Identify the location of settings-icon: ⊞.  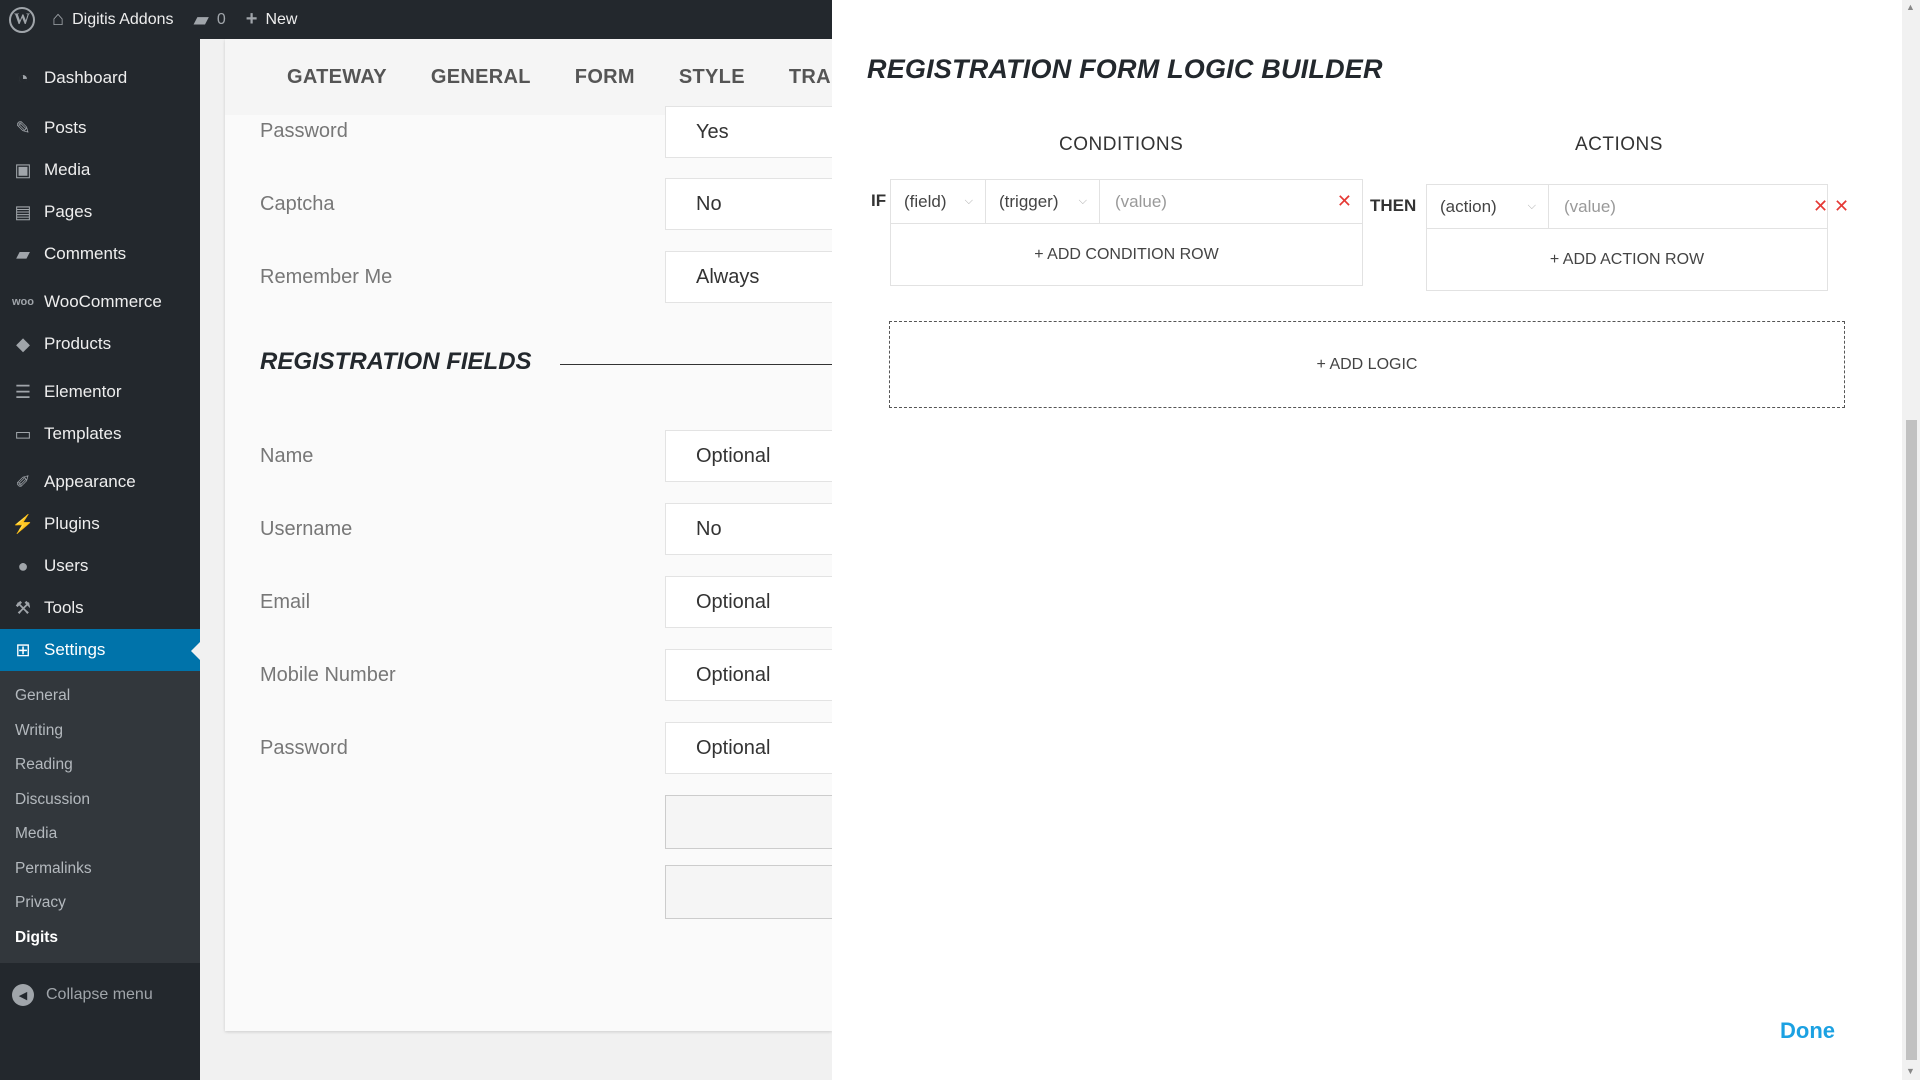
(23, 649).